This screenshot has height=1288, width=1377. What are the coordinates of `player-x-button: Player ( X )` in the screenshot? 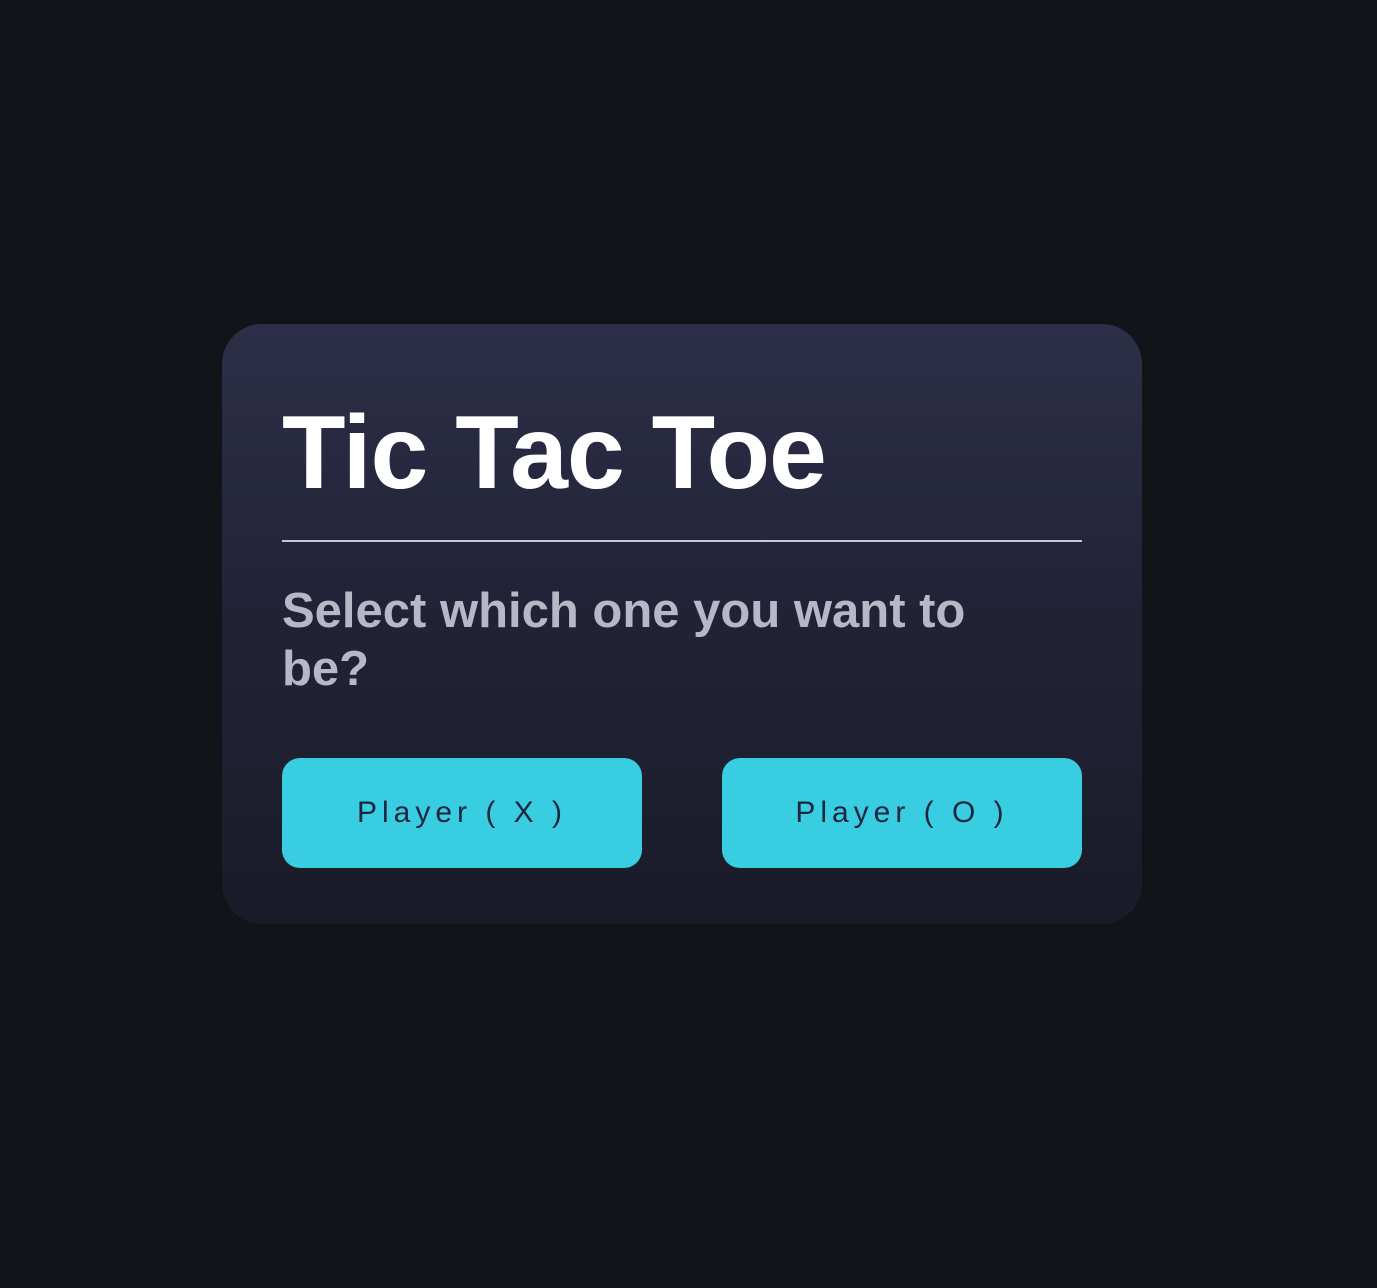 It's located at (462, 813).